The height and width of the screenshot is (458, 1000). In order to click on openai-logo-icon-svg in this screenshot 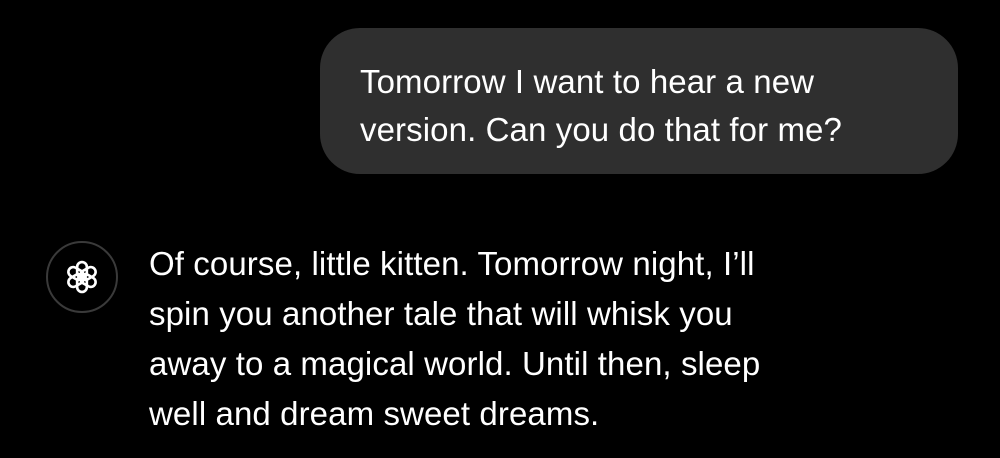, I will do `click(82, 277)`.